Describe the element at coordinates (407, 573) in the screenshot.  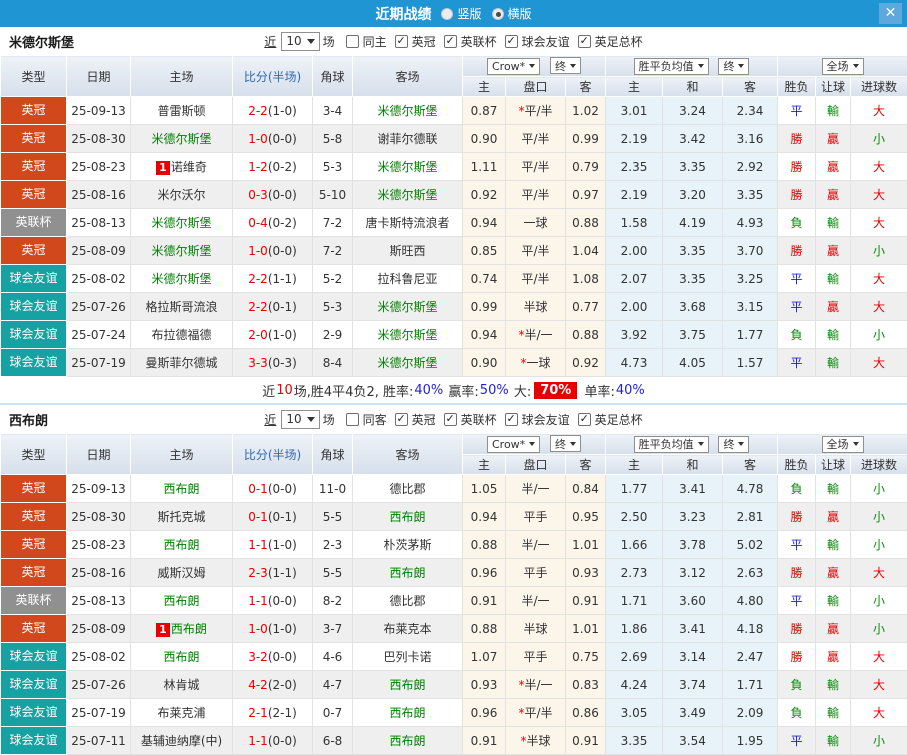
I see `away-team-name: 西布朗` at that location.